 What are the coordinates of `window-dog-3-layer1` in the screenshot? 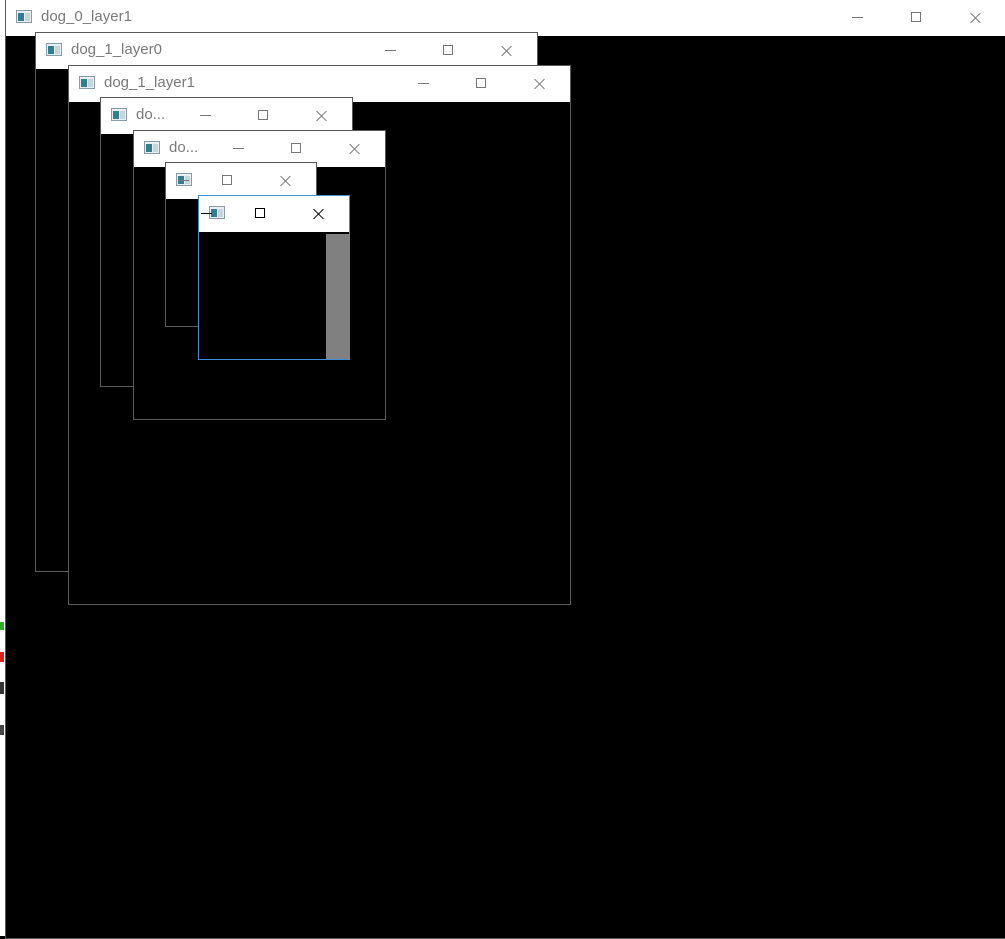 It's located at (274, 277).